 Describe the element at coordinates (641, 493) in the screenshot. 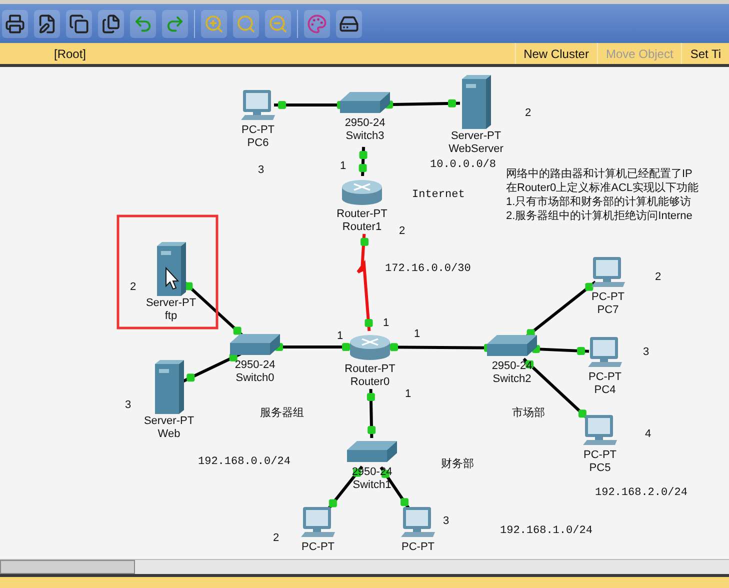

I see `diagram-label: 192.168.2.0/24` at that location.